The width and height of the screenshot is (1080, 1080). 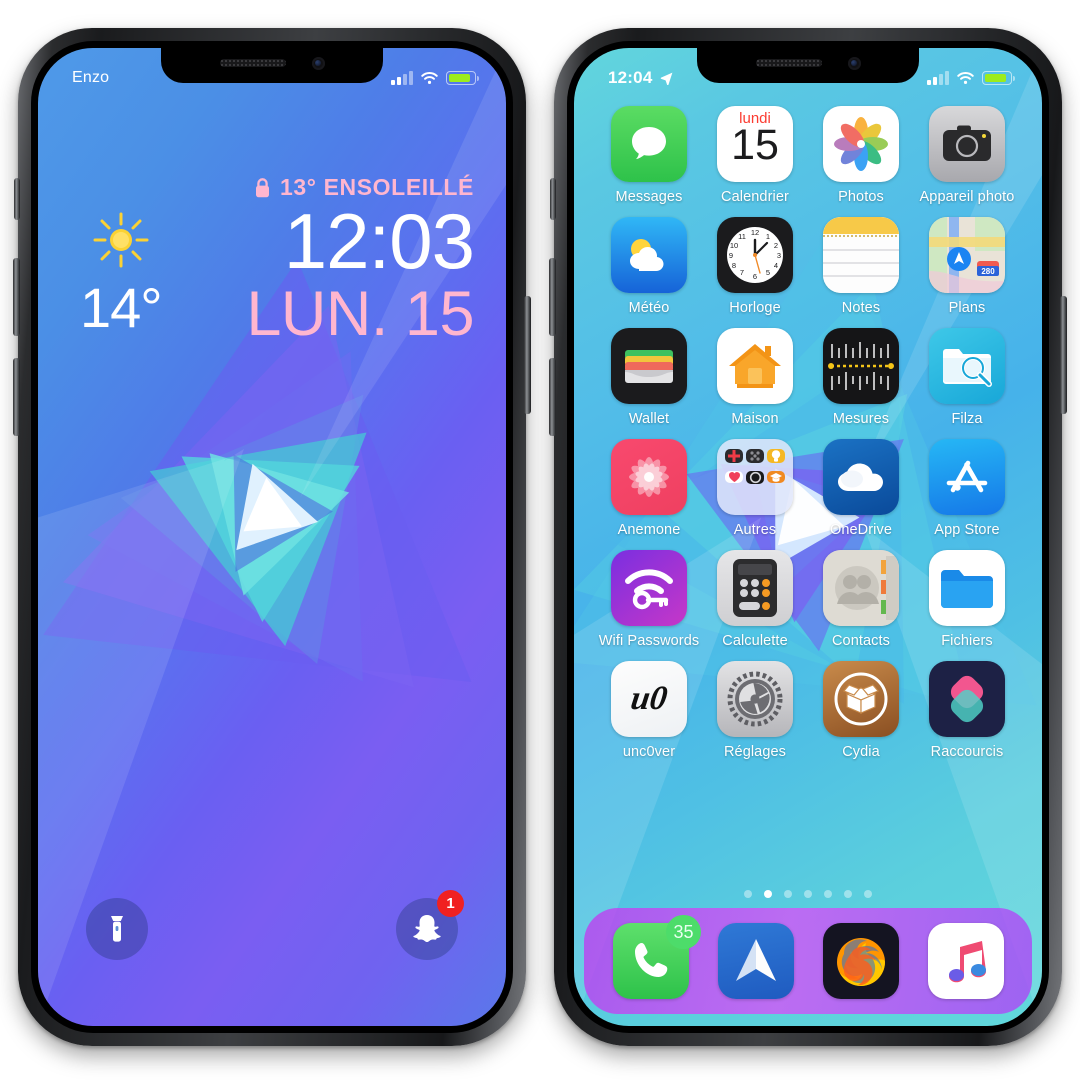 What do you see at coordinates (649, 266) in the screenshot?
I see `app-meteo: Météo` at bounding box center [649, 266].